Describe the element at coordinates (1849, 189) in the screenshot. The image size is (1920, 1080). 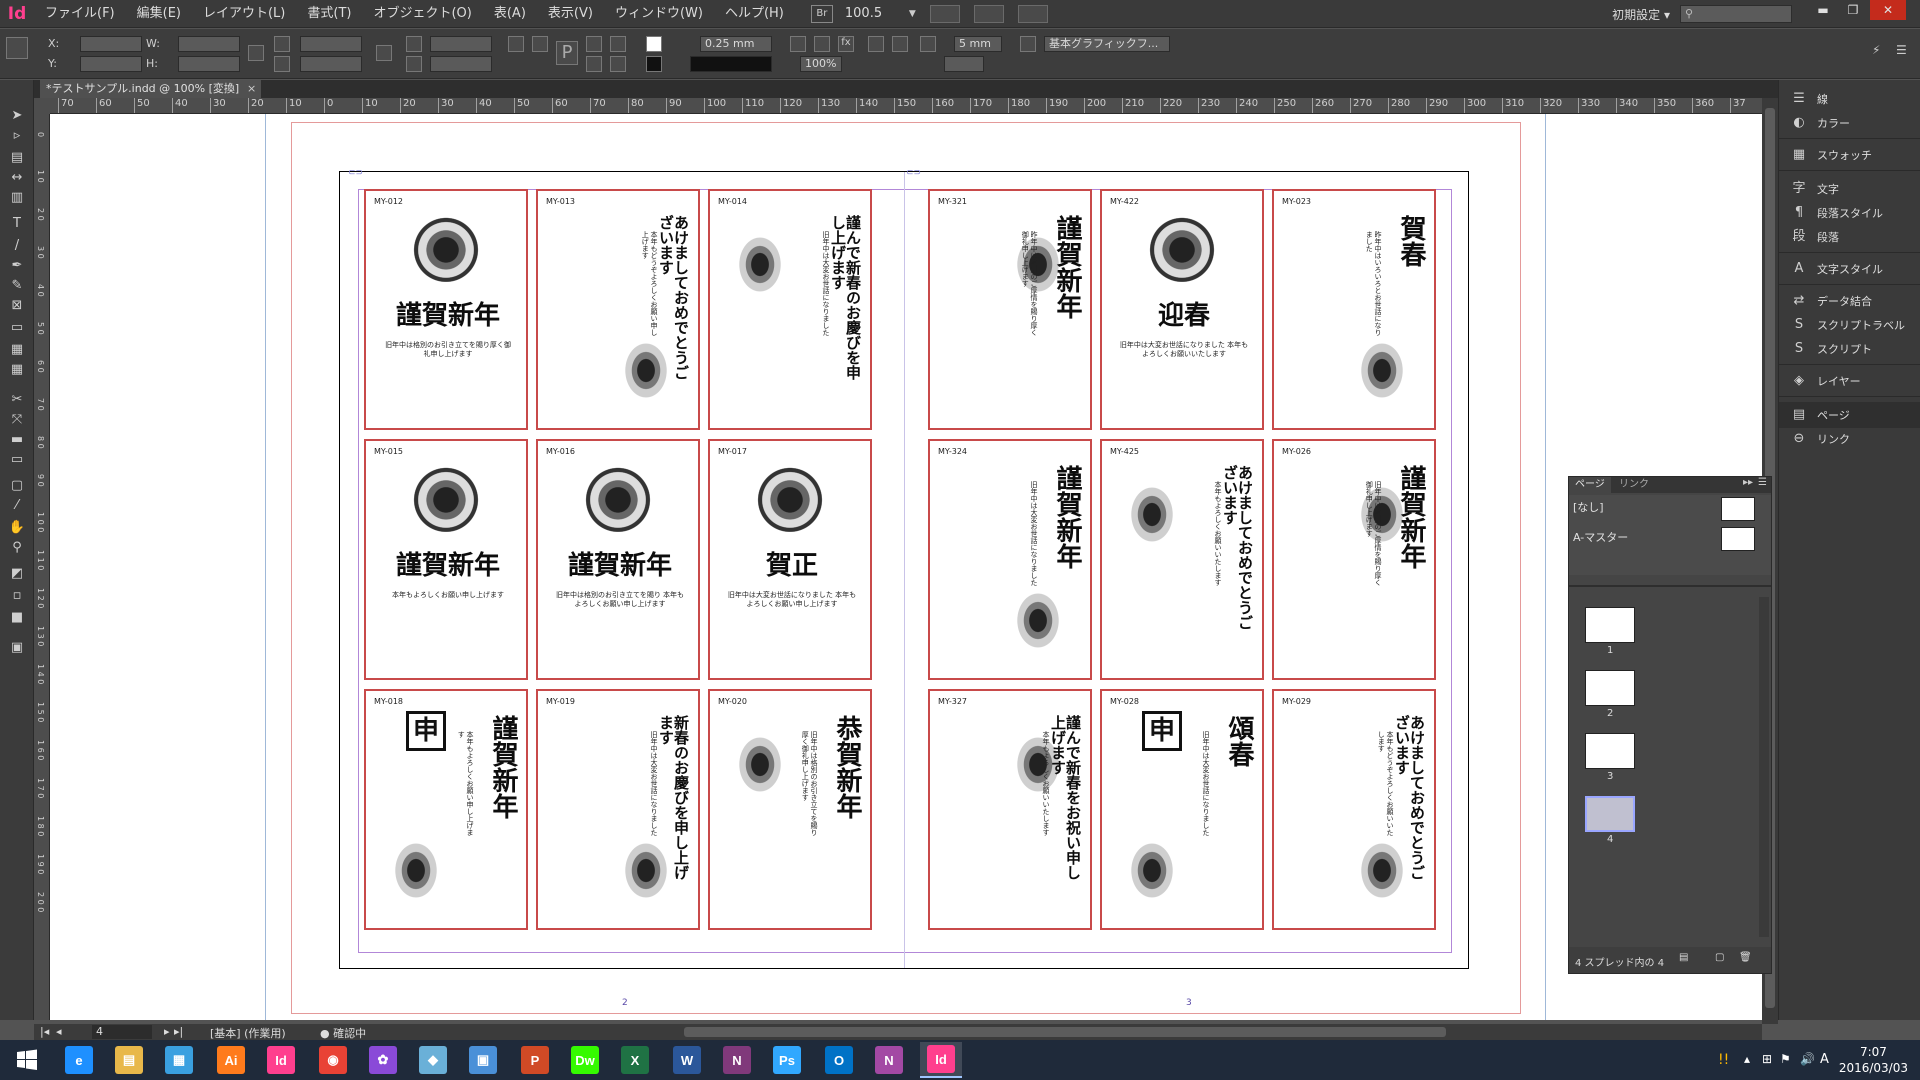
I see `dock-item-character: 字文字` at that location.